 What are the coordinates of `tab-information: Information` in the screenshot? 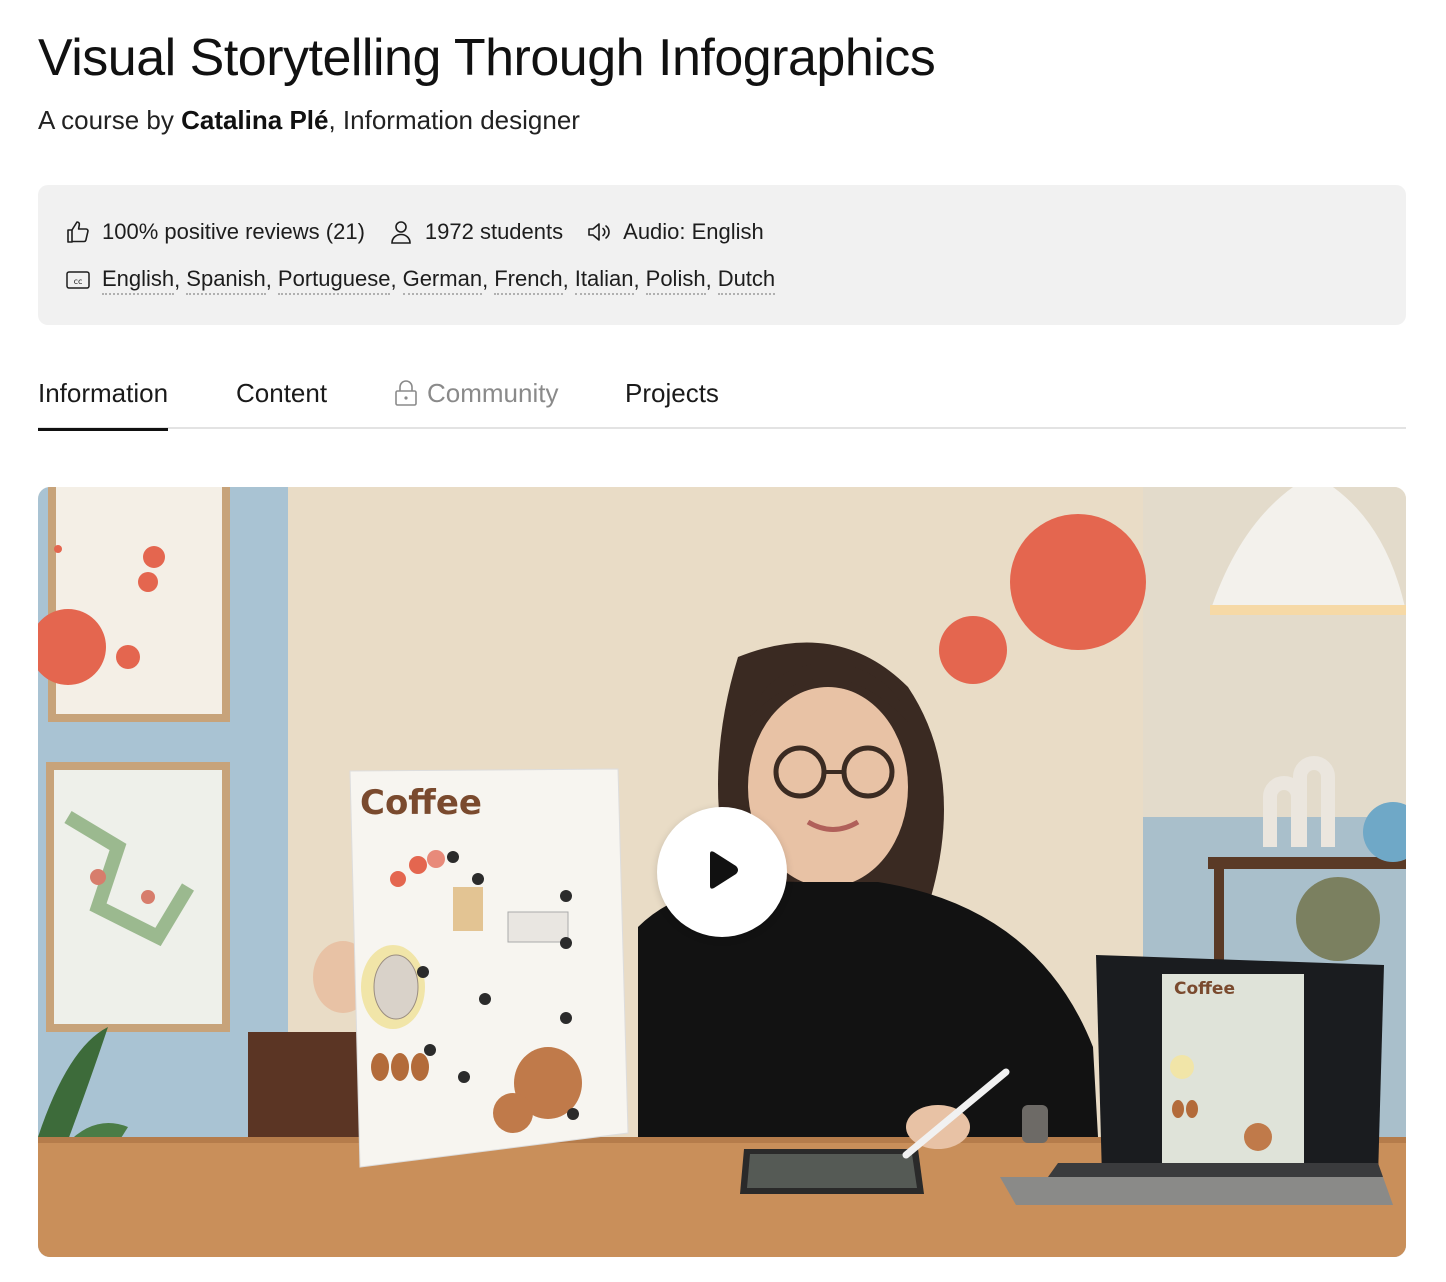 It's located at (103, 404).